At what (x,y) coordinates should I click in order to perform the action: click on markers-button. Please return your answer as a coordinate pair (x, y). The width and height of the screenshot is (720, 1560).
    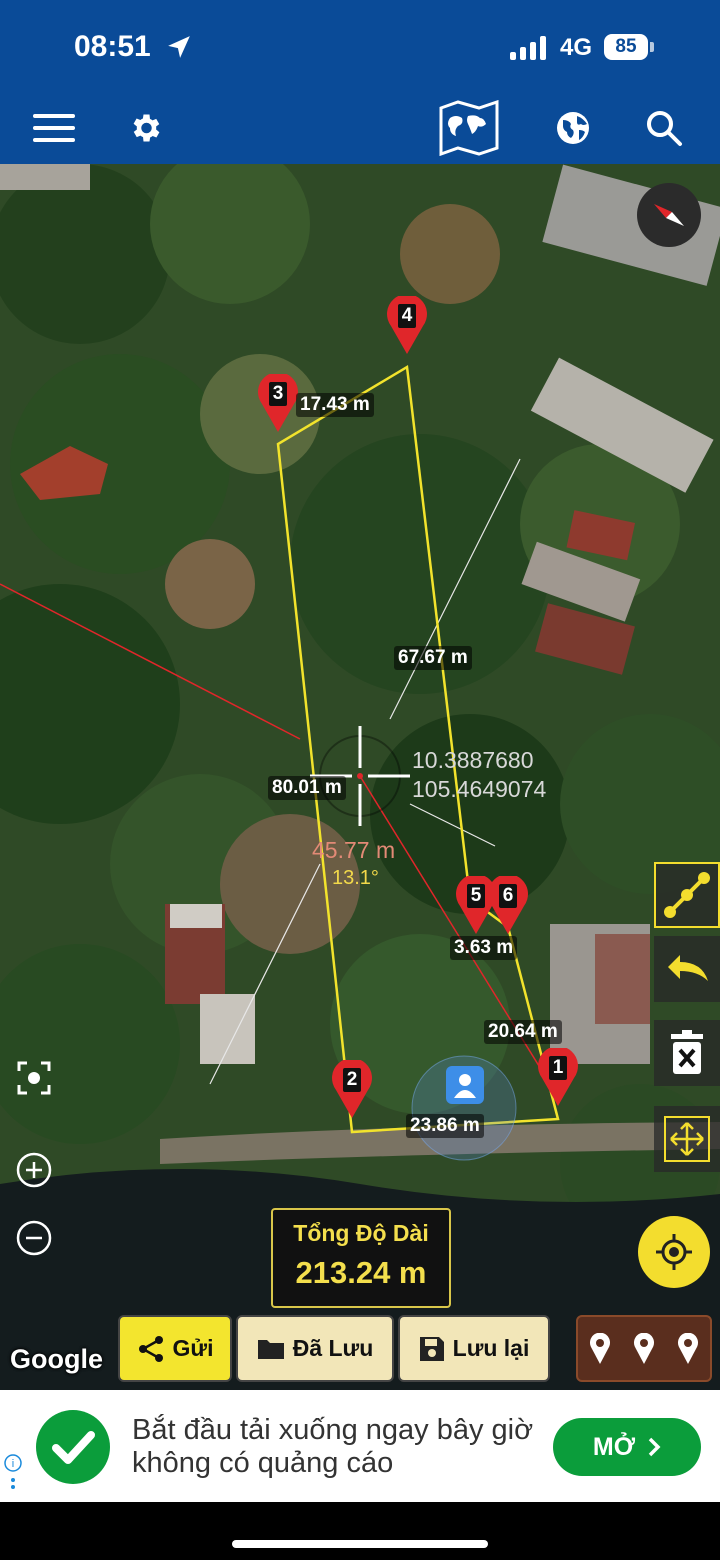
    Looking at the image, I should click on (644, 1348).